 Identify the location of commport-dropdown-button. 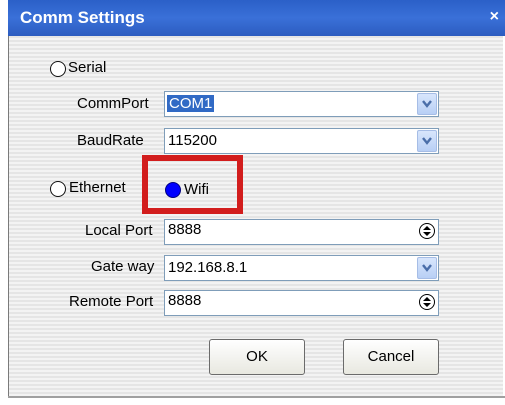
(427, 104).